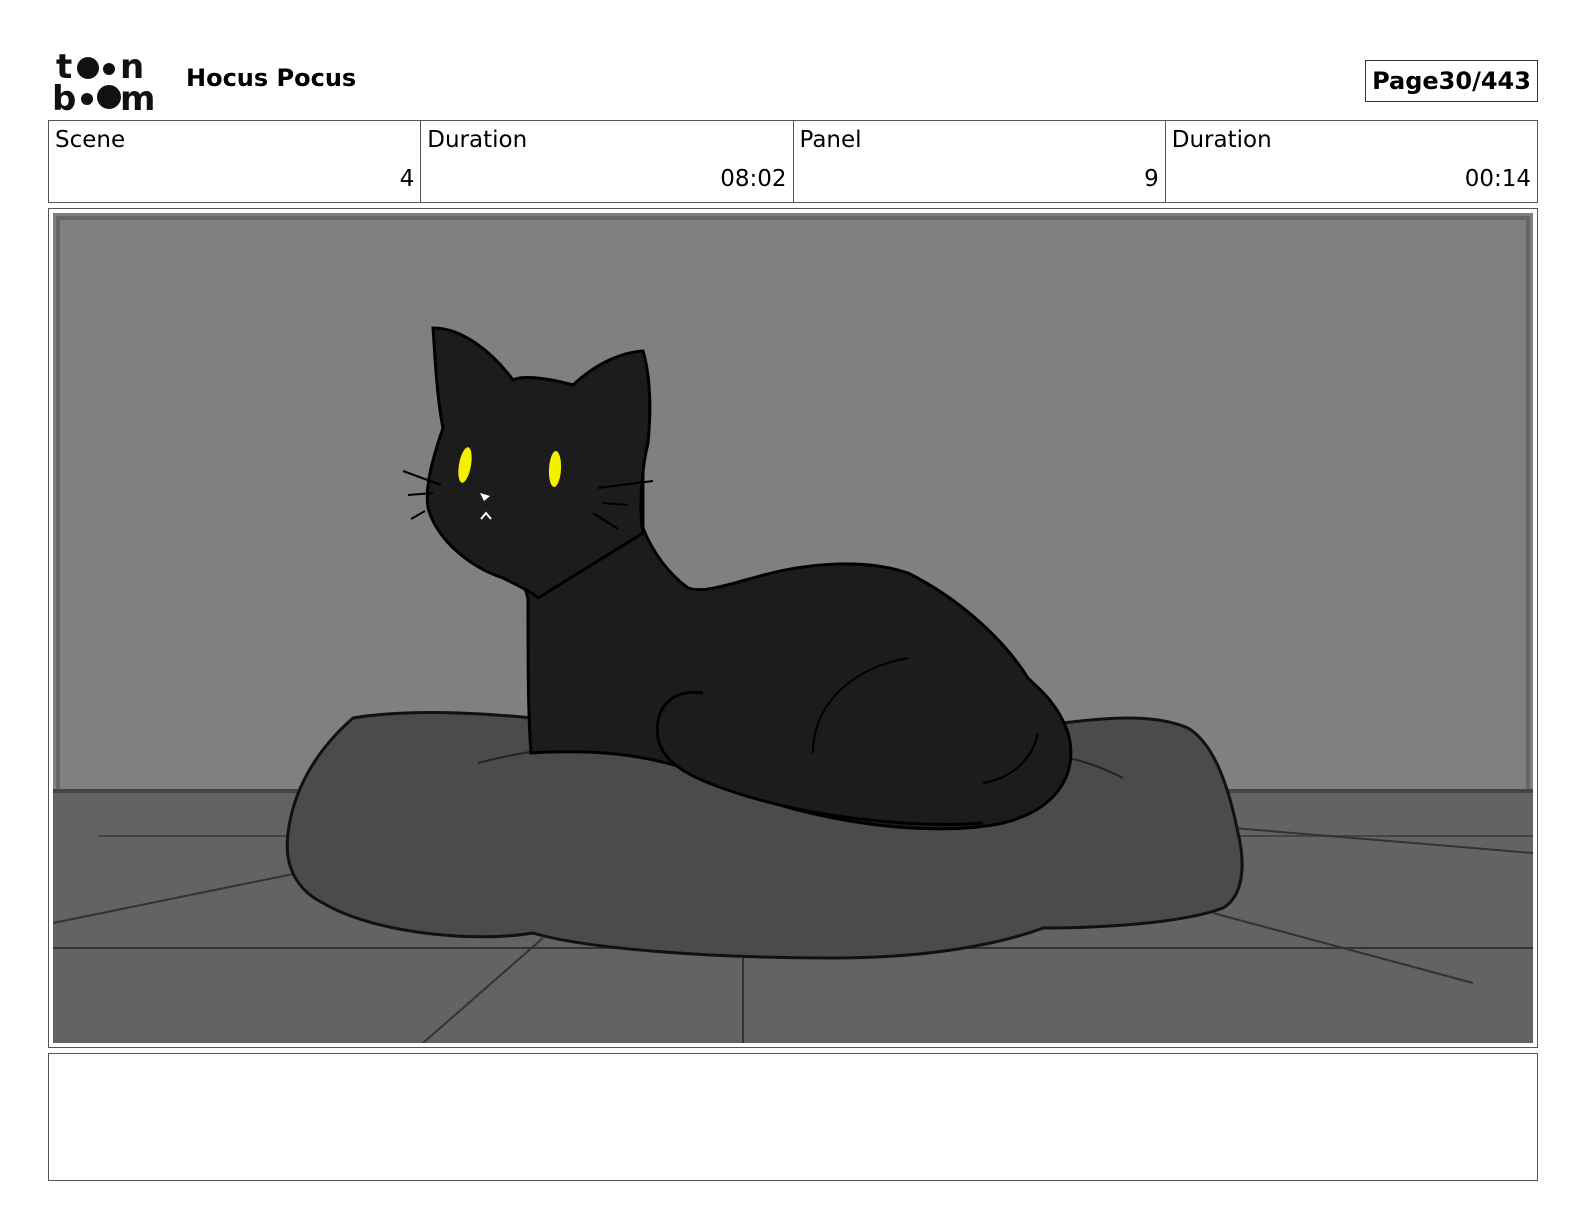  What do you see at coordinates (1497, 179) in the screenshot?
I see `panel-duration-value: 00:14` at bounding box center [1497, 179].